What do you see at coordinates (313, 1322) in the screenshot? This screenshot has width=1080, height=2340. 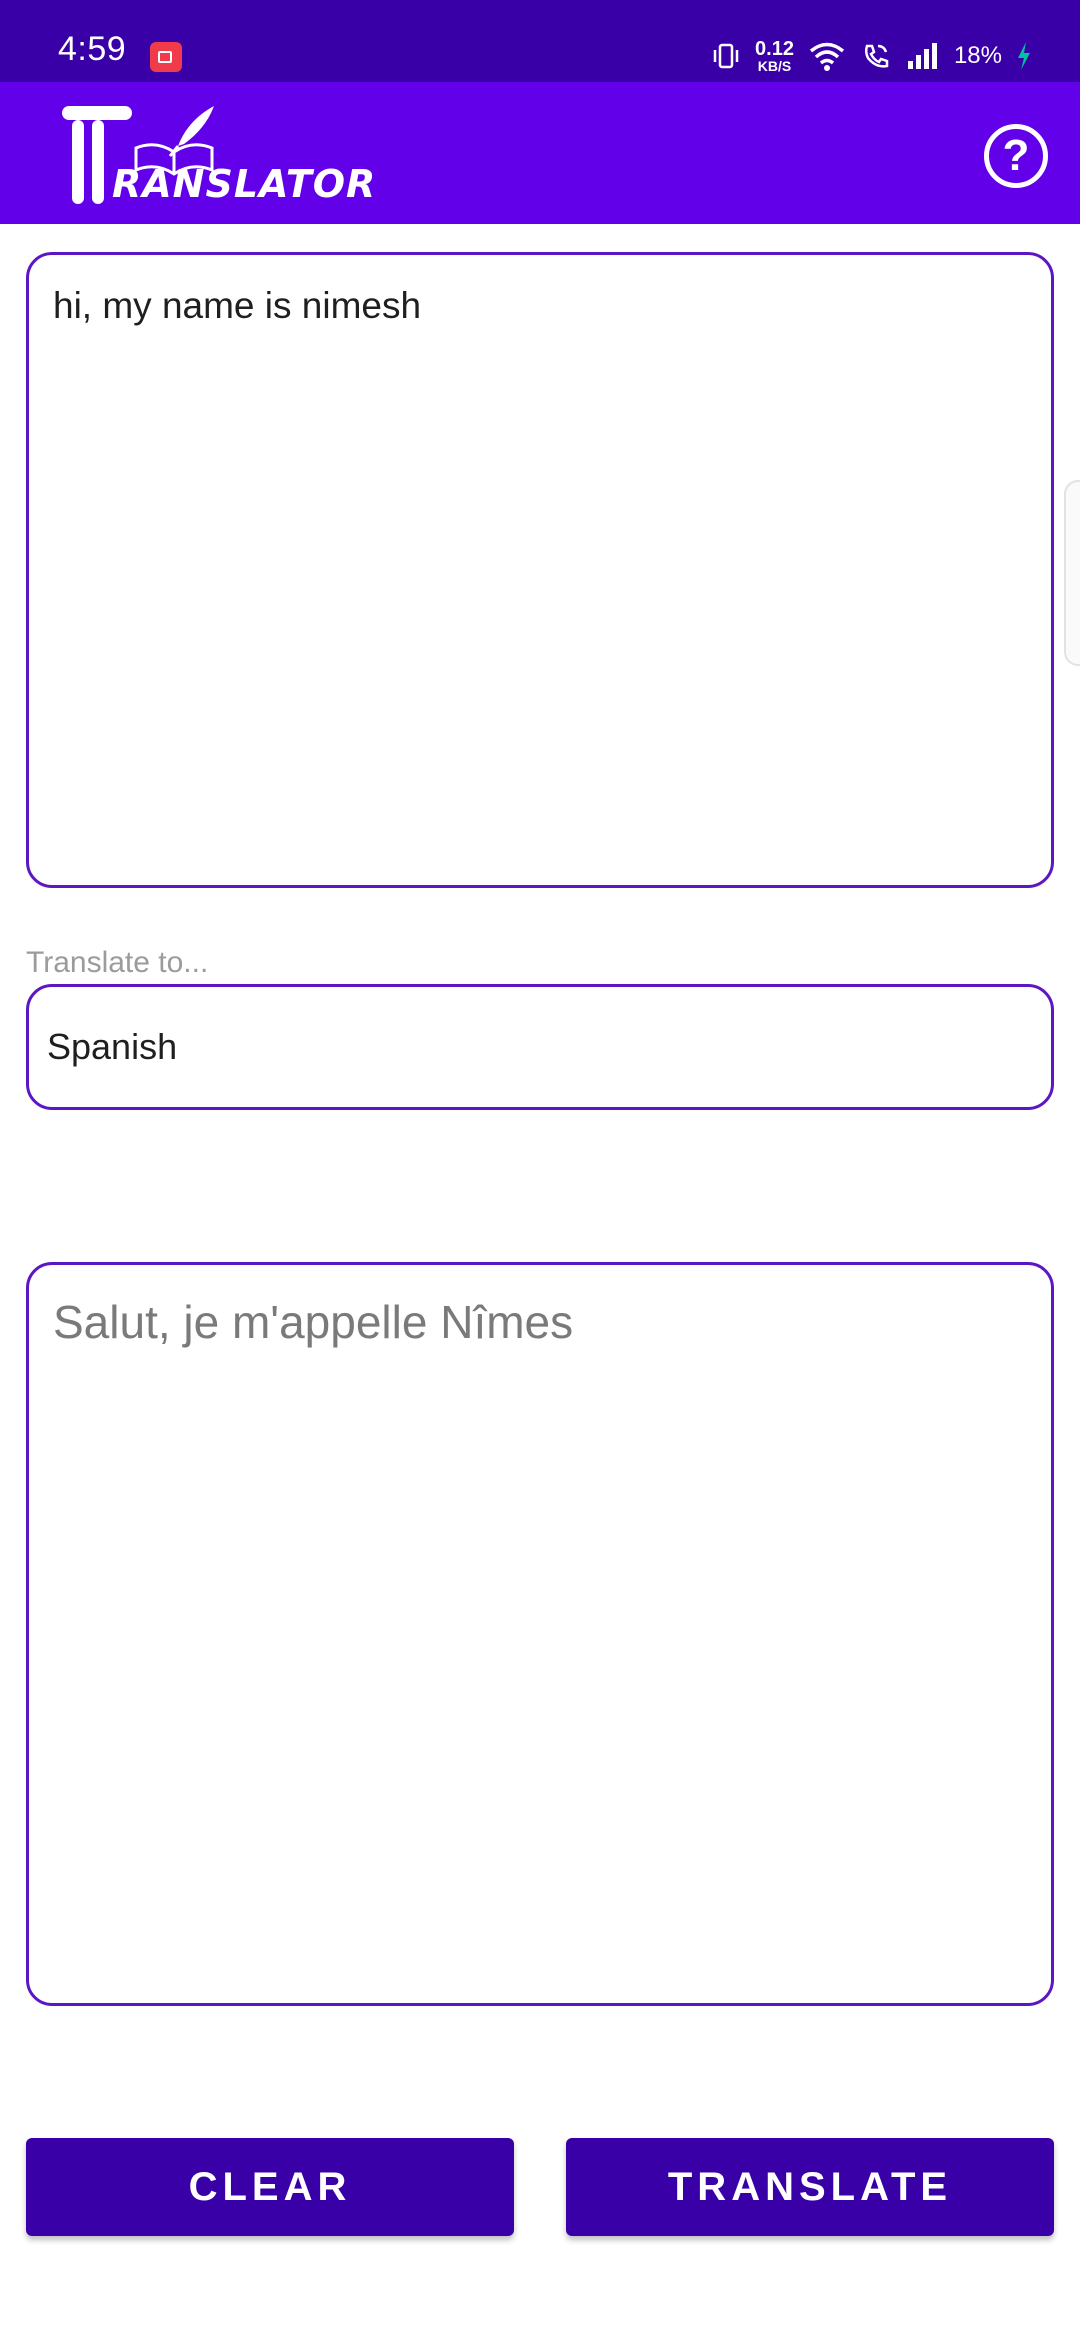 I see `translated-text: Salut, je m'appelle Nîmes` at bounding box center [313, 1322].